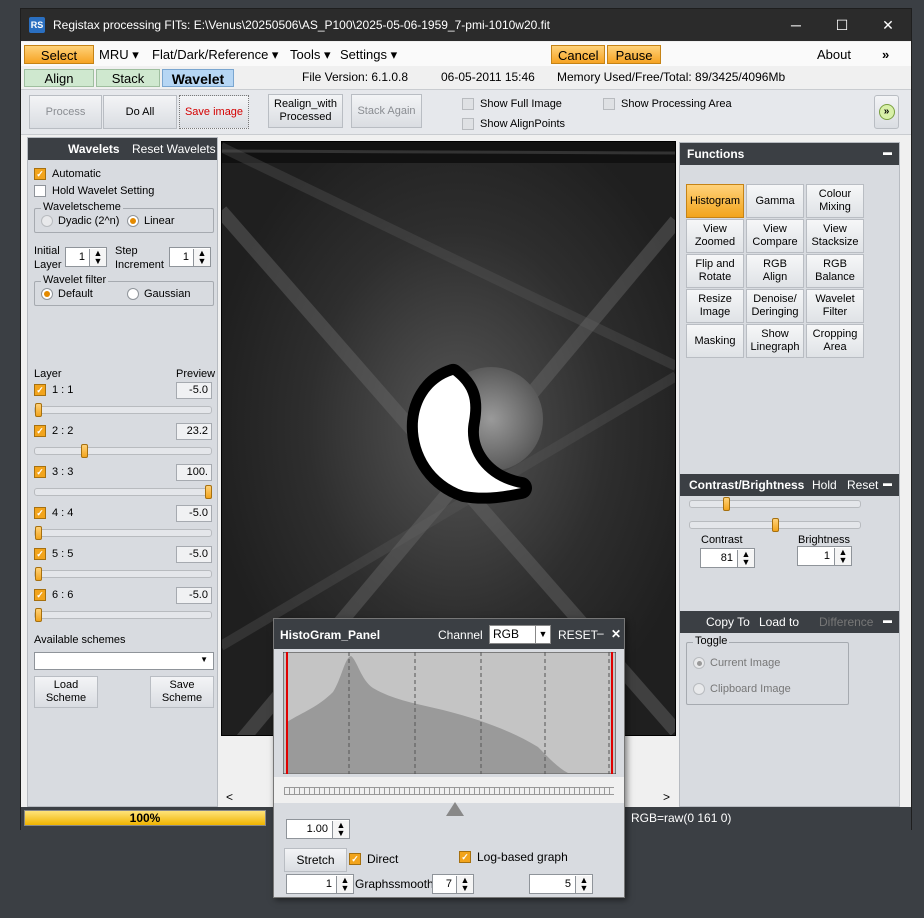 This screenshot has height=918, width=924. What do you see at coordinates (449, 790) in the screenshot?
I see `histogram-range-slider` at bounding box center [449, 790].